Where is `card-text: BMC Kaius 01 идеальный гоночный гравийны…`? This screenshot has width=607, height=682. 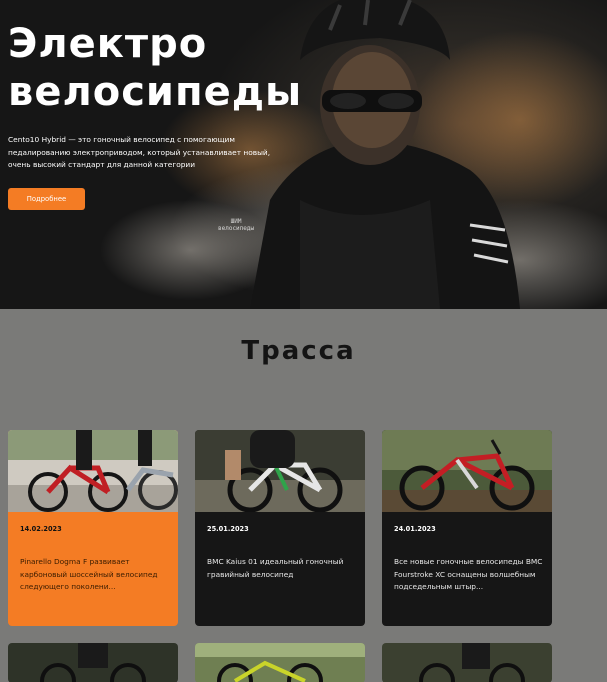
card-text: BMC Kaius 01 идеальный гоночный гравийны… is located at coordinates (275, 568).